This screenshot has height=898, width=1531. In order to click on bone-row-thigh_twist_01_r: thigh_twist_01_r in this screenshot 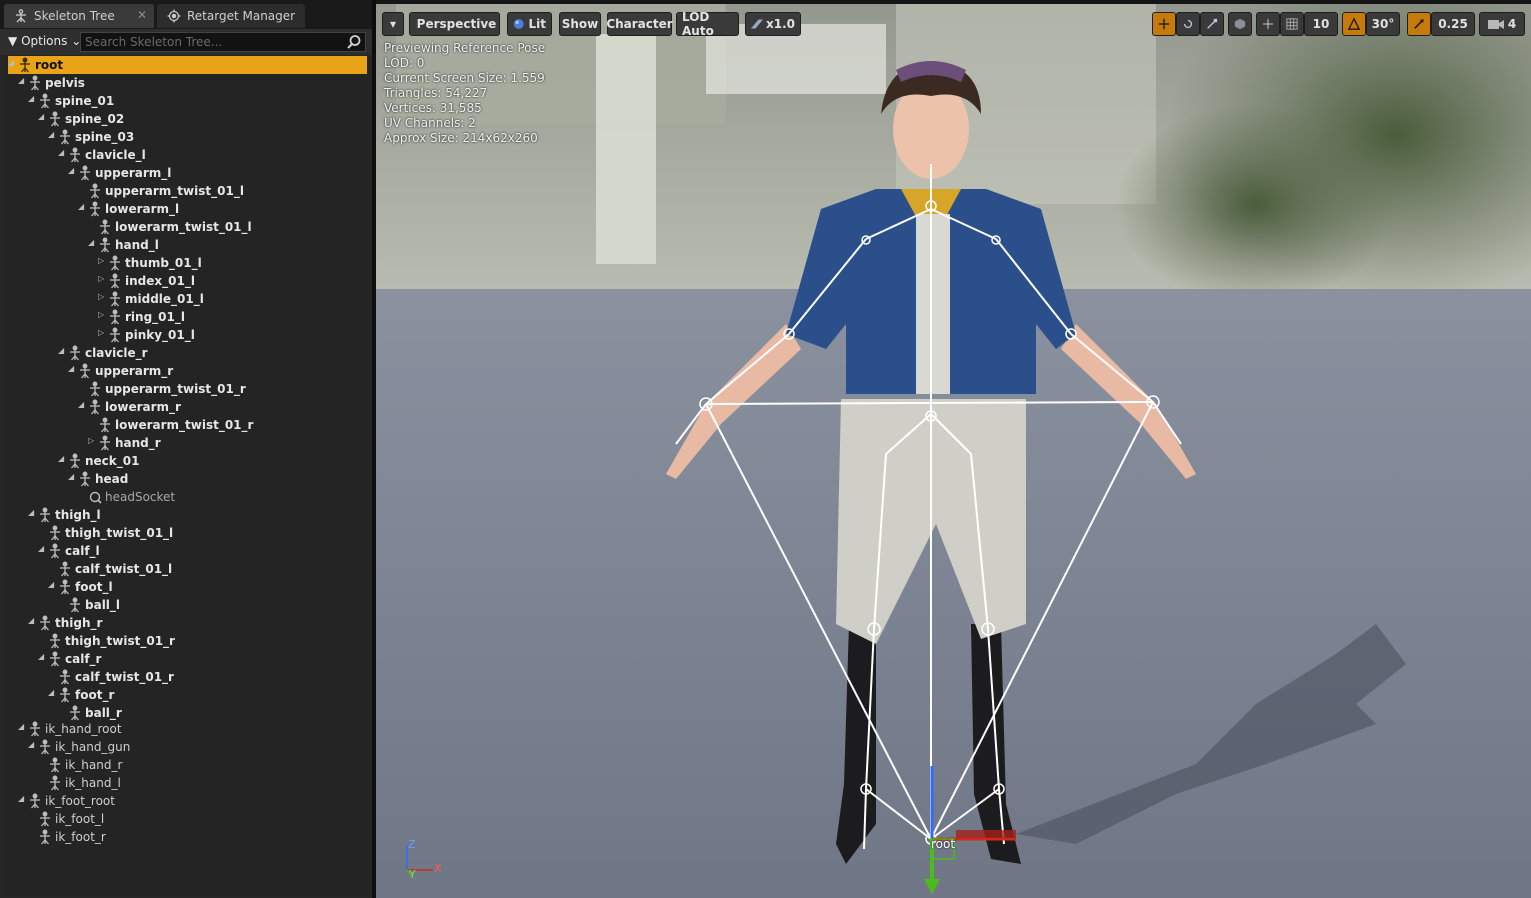, I will do `click(183, 641)`.